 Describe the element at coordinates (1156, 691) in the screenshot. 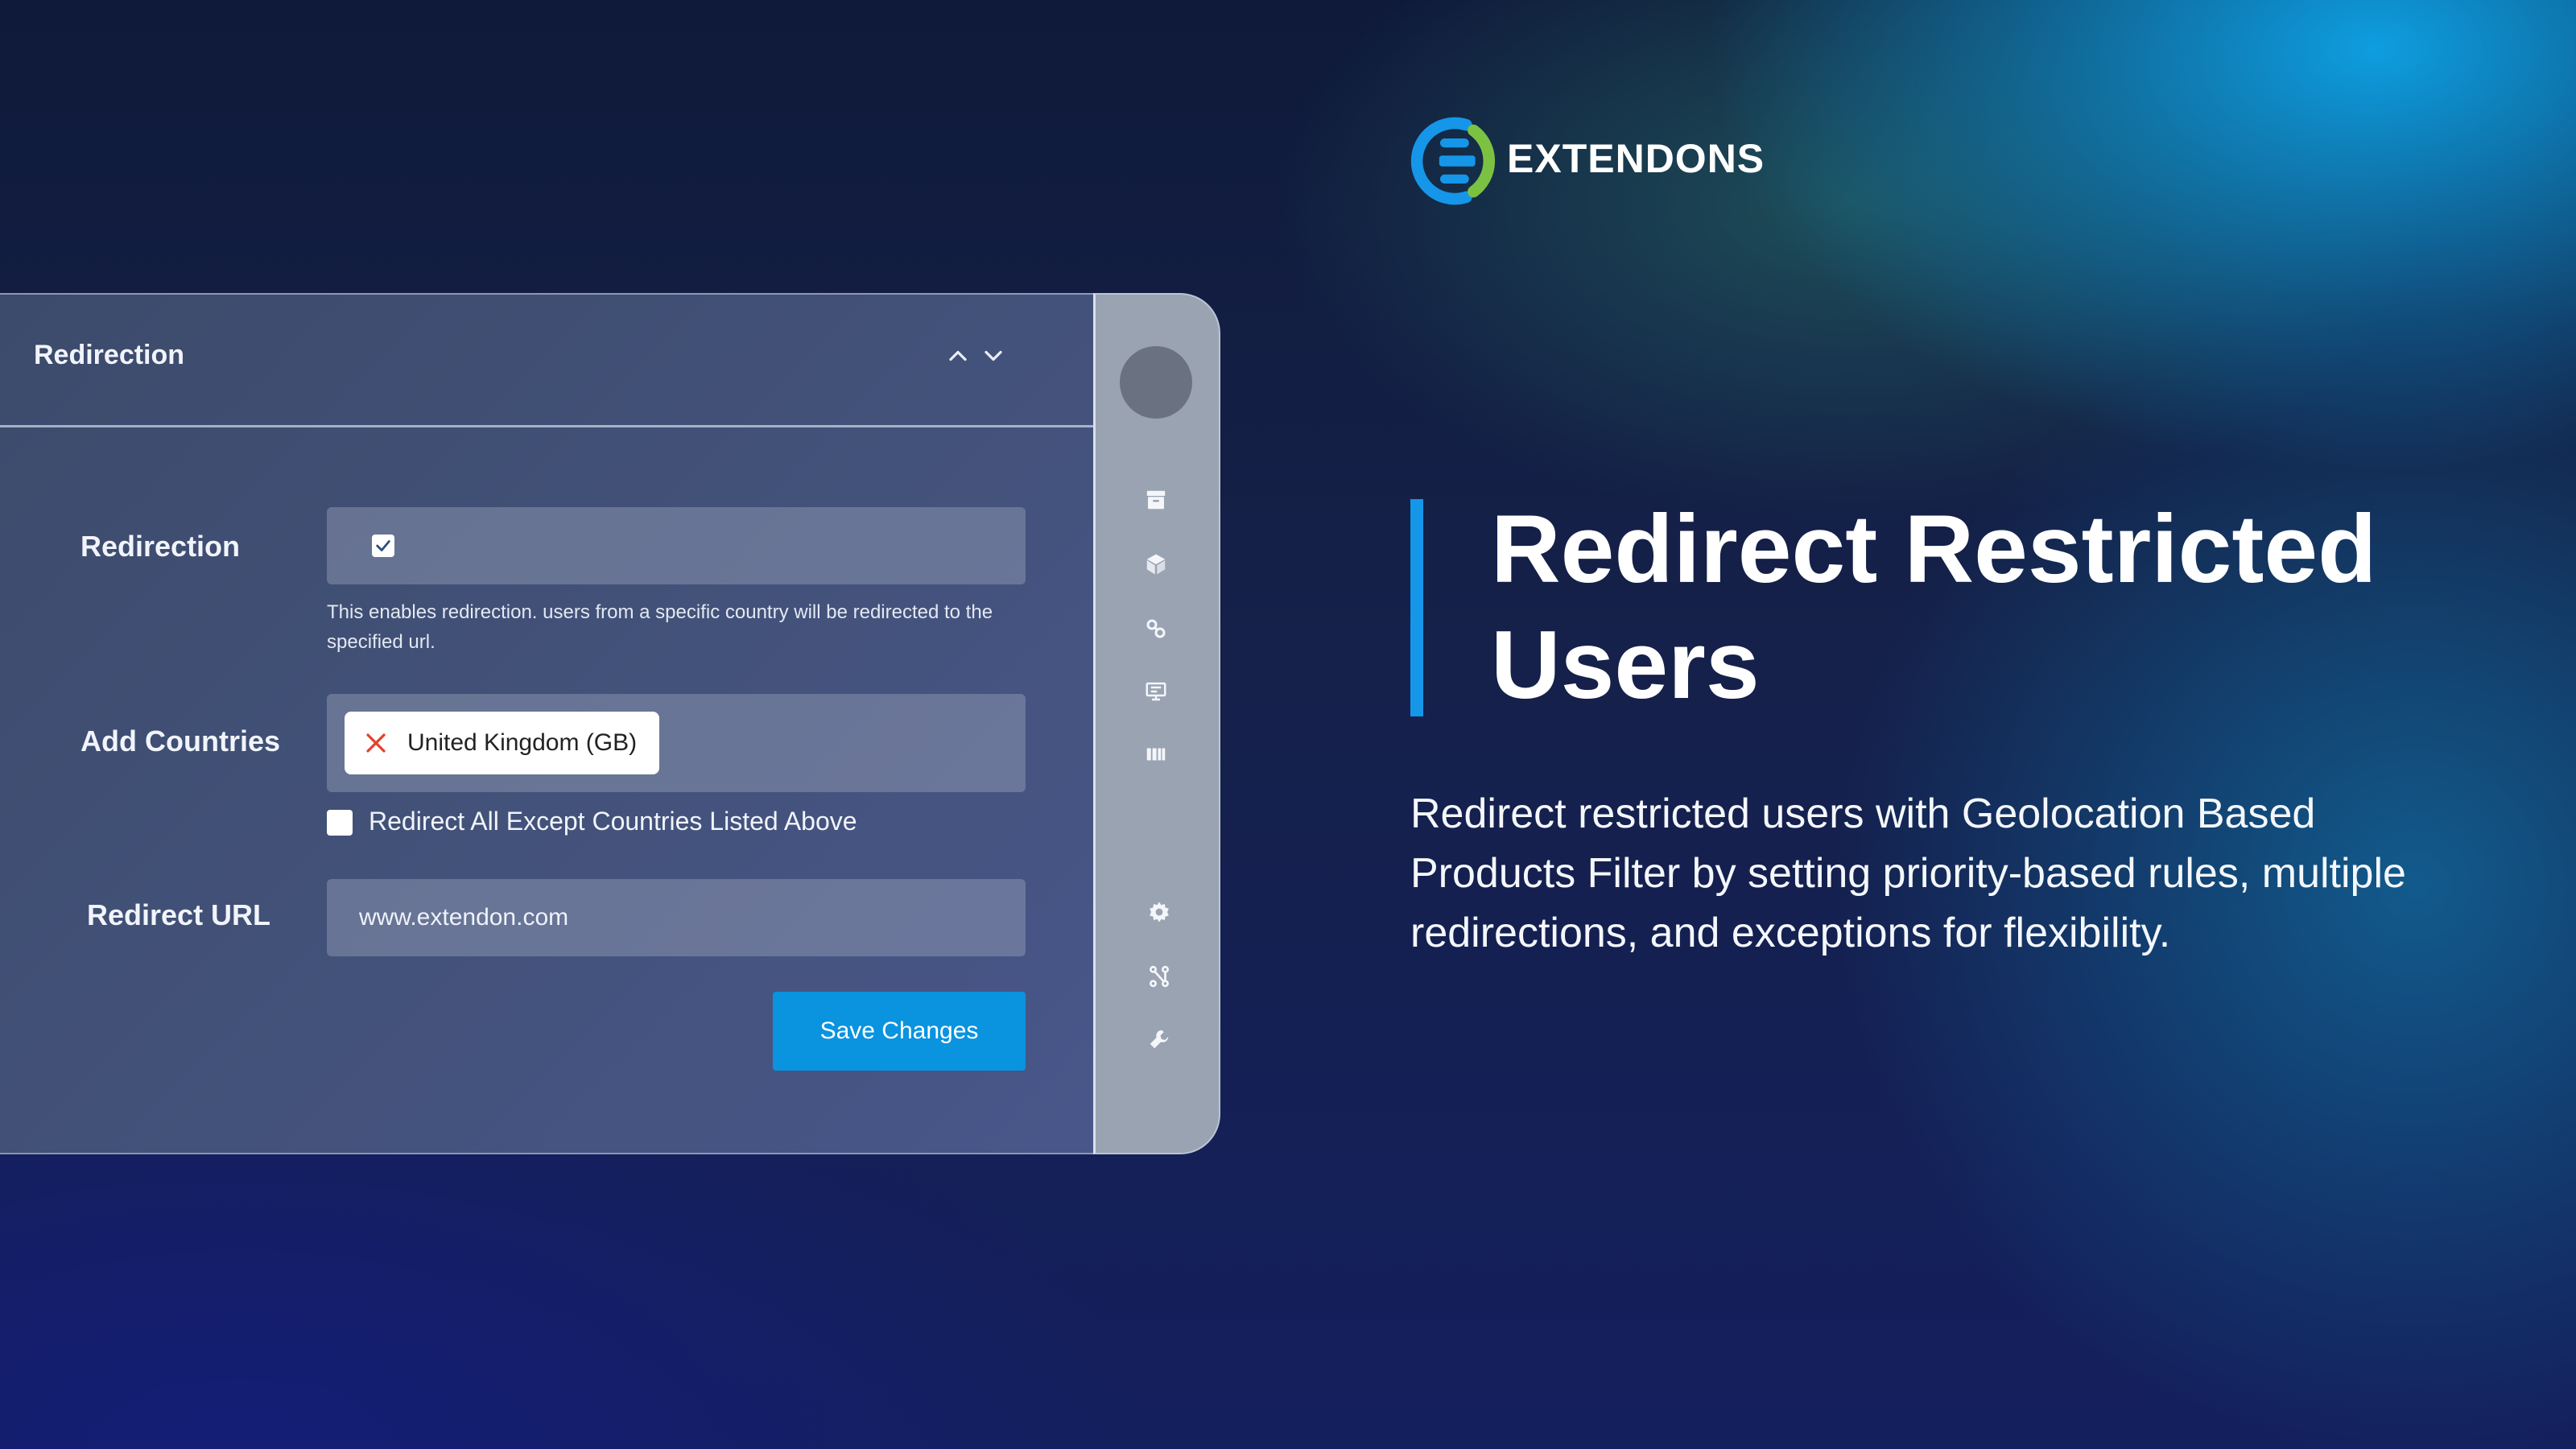

I see `monitor-icon` at that location.